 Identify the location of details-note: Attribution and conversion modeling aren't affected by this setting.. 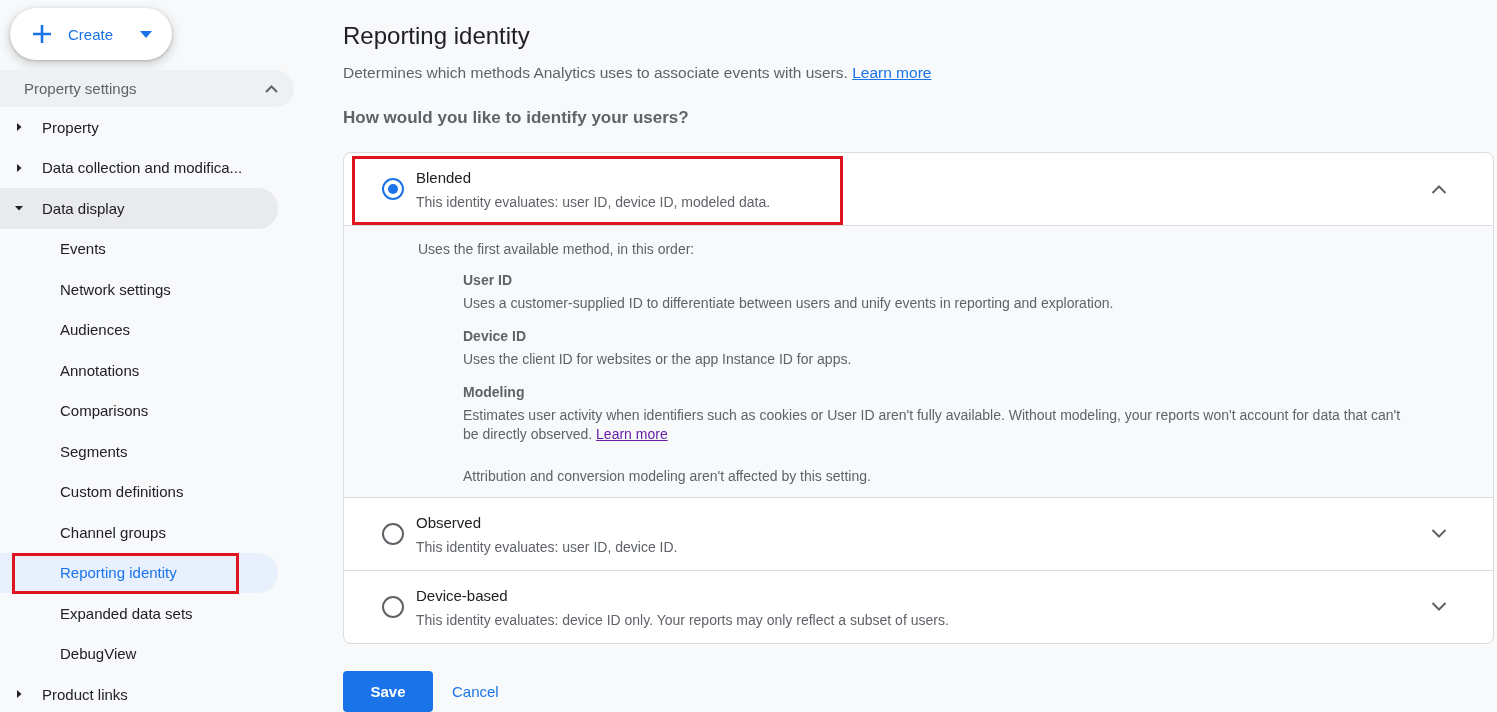
(667, 476).